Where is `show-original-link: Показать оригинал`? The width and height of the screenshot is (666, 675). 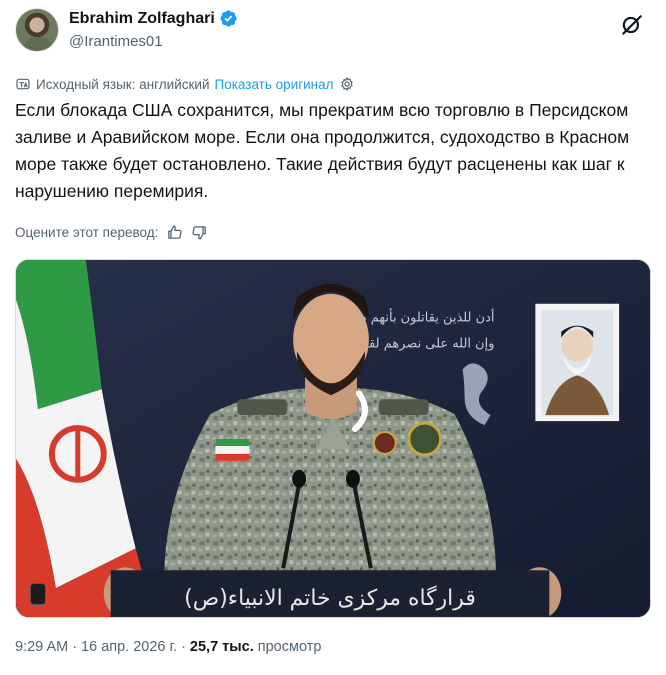
show-original-link: Показать оригинал is located at coordinates (274, 84).